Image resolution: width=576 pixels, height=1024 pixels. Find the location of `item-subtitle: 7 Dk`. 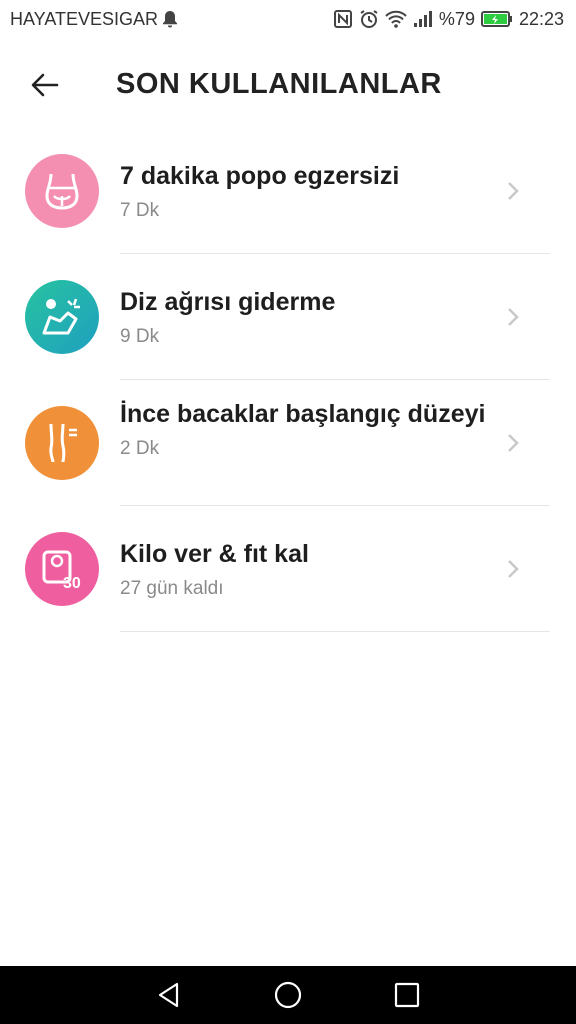

item-subtitle: 7 Dk is located at coordinates (140, 210).